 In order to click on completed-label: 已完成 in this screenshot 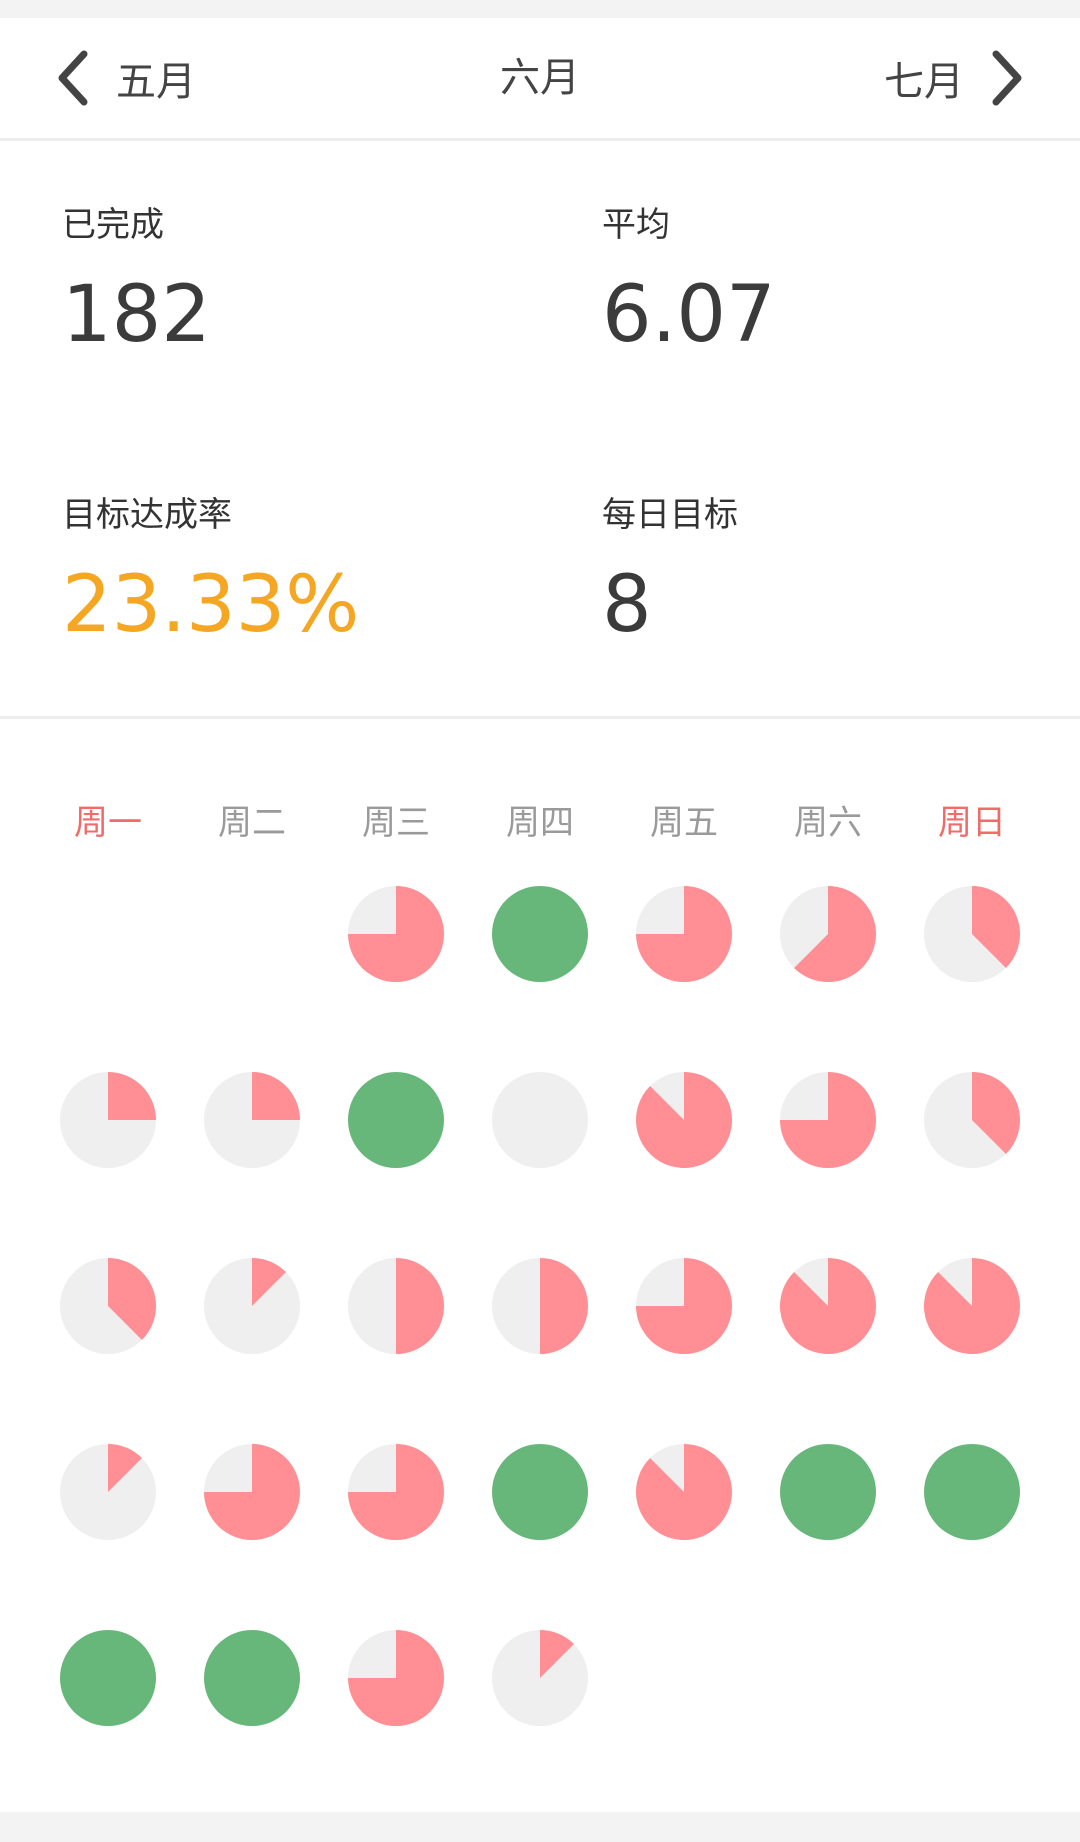, I will do `click(113, 225)`.